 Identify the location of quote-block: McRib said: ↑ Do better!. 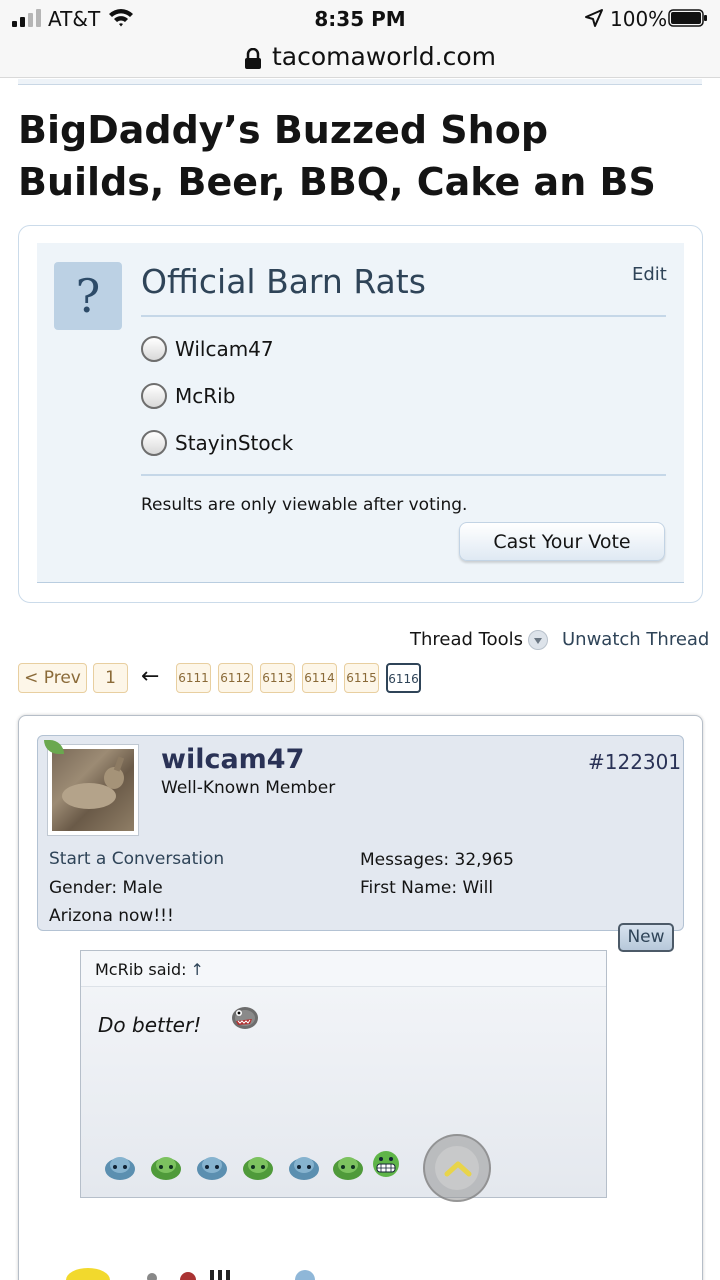
(343, 1074).